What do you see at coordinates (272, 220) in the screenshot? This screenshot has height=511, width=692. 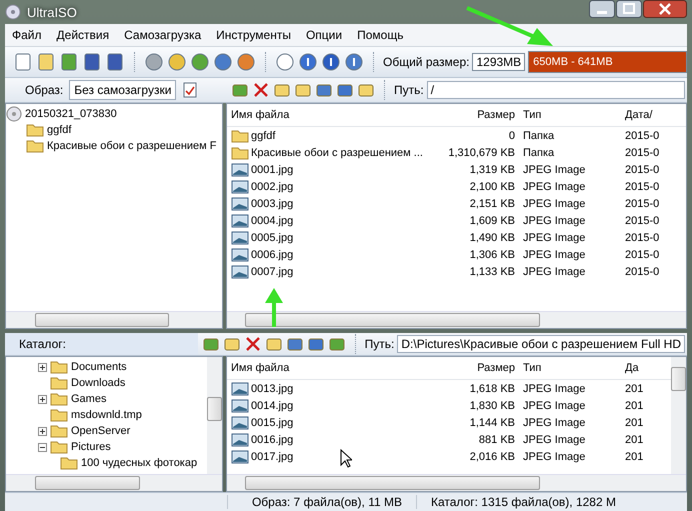 I see `file-name: 0004.jpg` at bounding box center [272, 220].